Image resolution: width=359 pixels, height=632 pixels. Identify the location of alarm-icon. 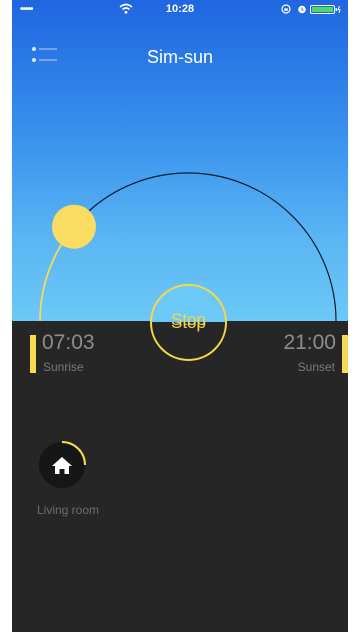
(302, 9).